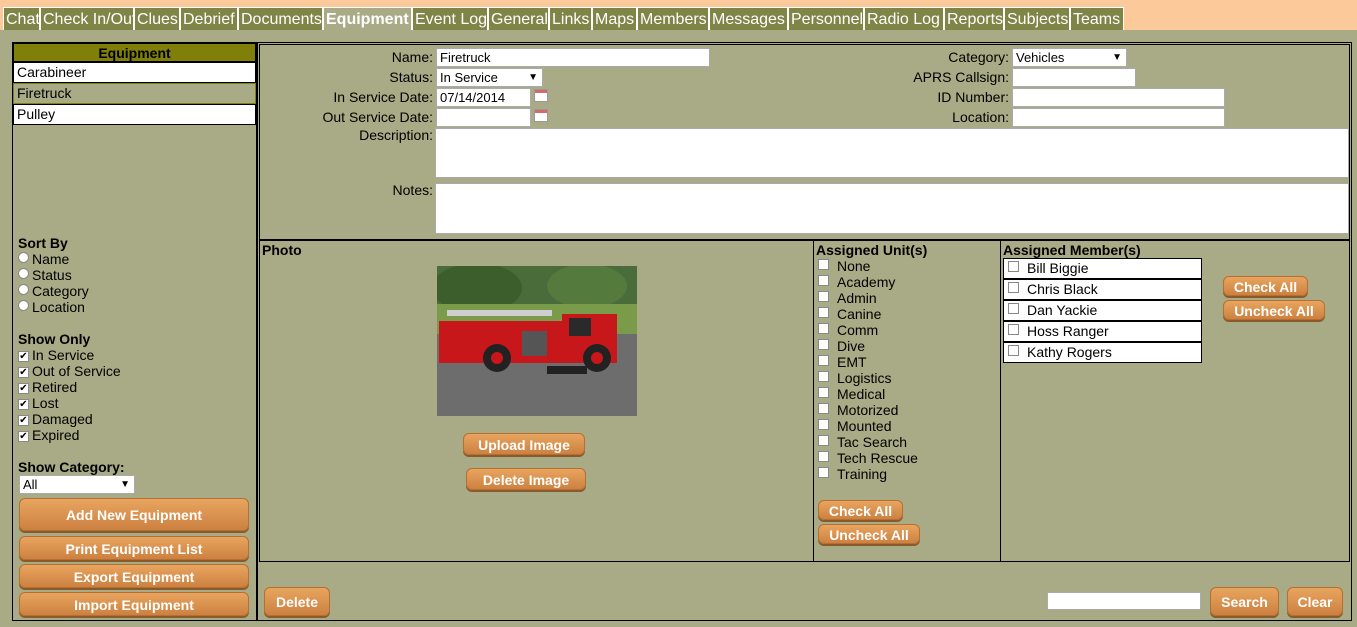 The height and width of the screenshot is (627, 1357). What do you see at coordinates (904, 18) in the screenshot?
I see `tab-radio-log: Radio Log` at bounding box center [904, 18].